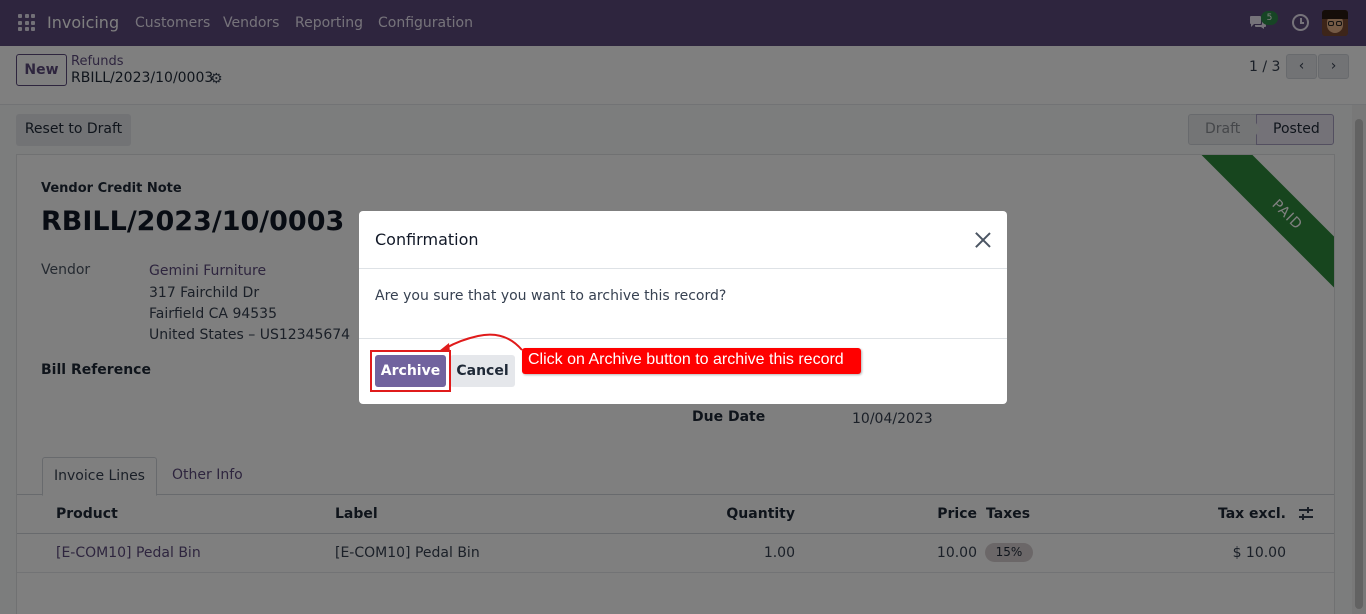 This screenshot has height=614, width=1366. Describe the element at coordinates (481, 342) in the screenshot. I see `annotation-arrow` at that location.